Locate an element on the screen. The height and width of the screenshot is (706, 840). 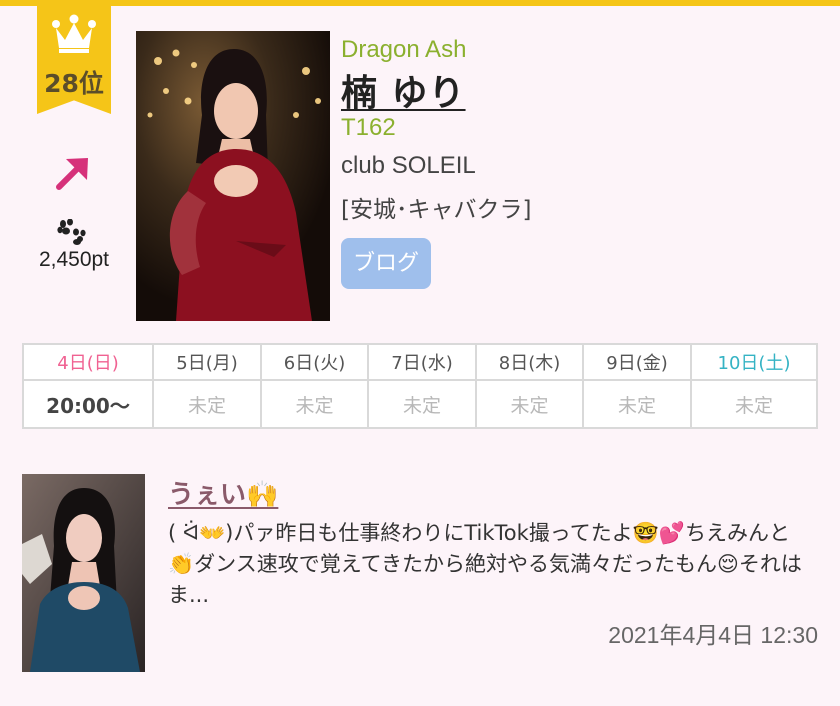
schedule-times-row: 20:00〜 未定 未定 未定 未定 未定 未定 is located at coordinates (420, 404).